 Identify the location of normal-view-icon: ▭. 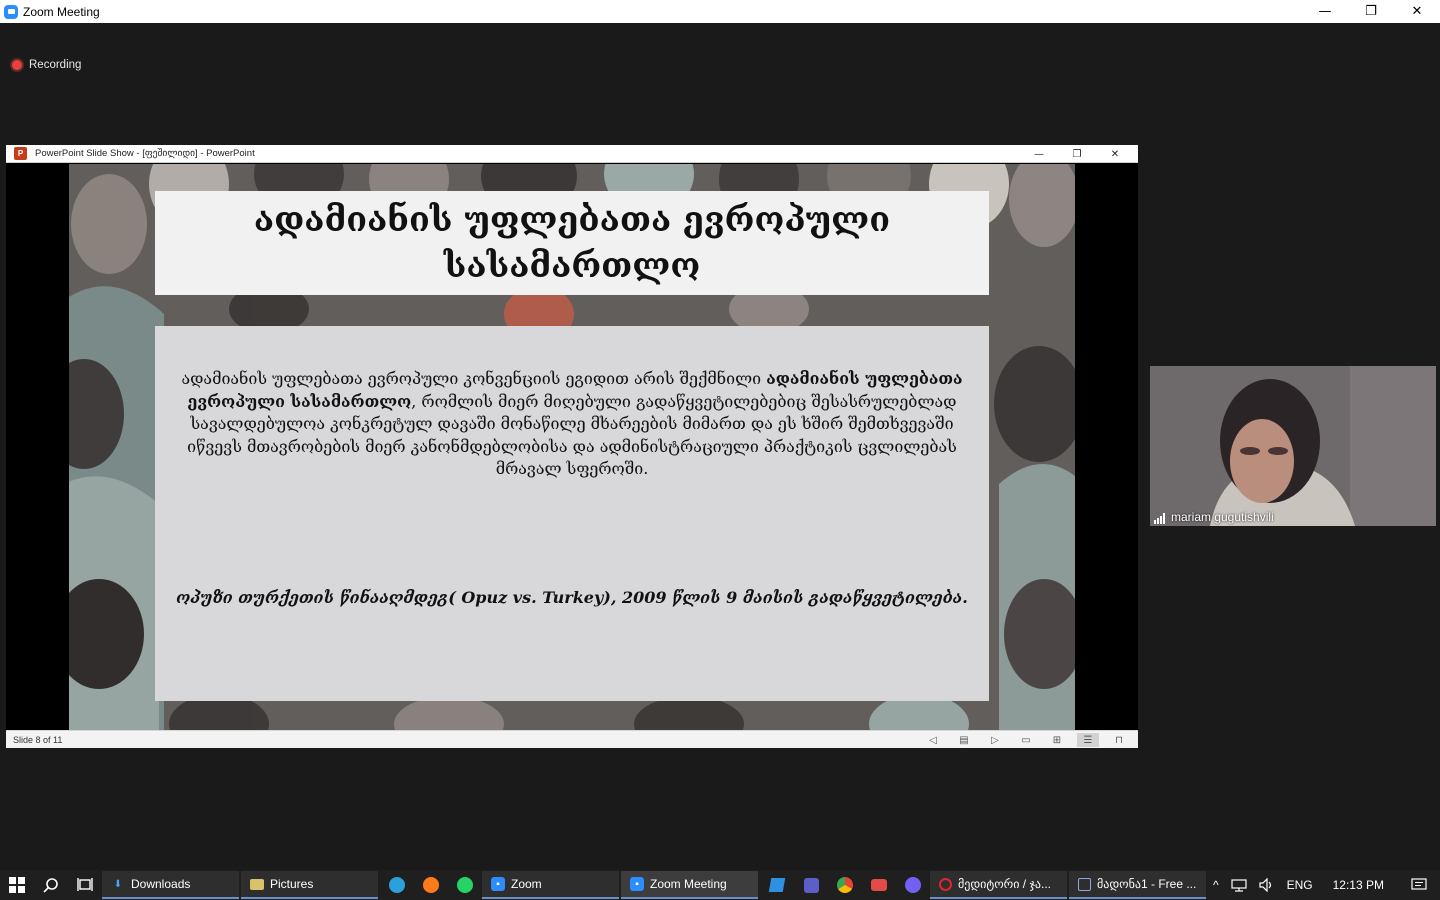
(1026, 740).